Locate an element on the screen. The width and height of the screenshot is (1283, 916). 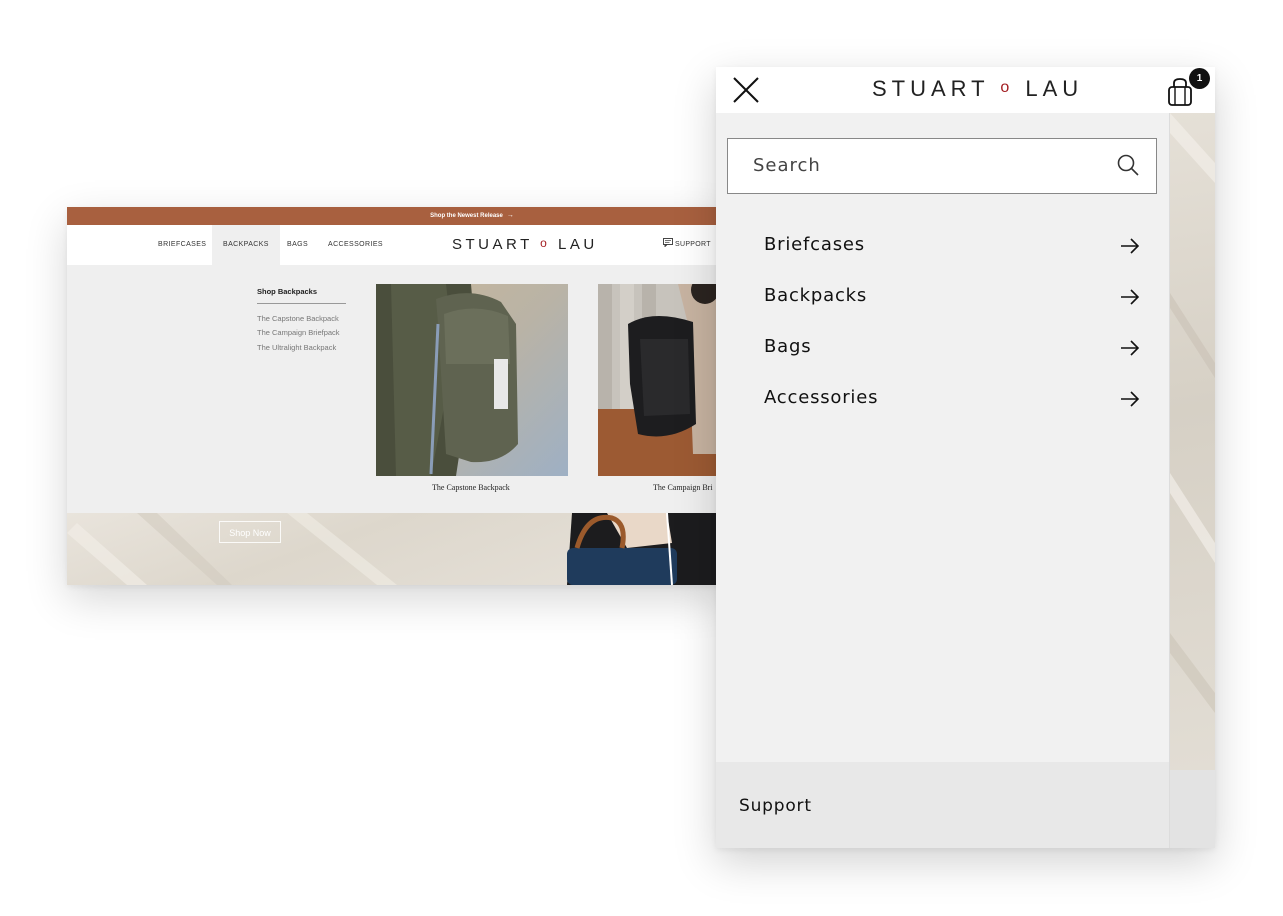
hero-banner: Shop Now is located at coordinates (397, 549).